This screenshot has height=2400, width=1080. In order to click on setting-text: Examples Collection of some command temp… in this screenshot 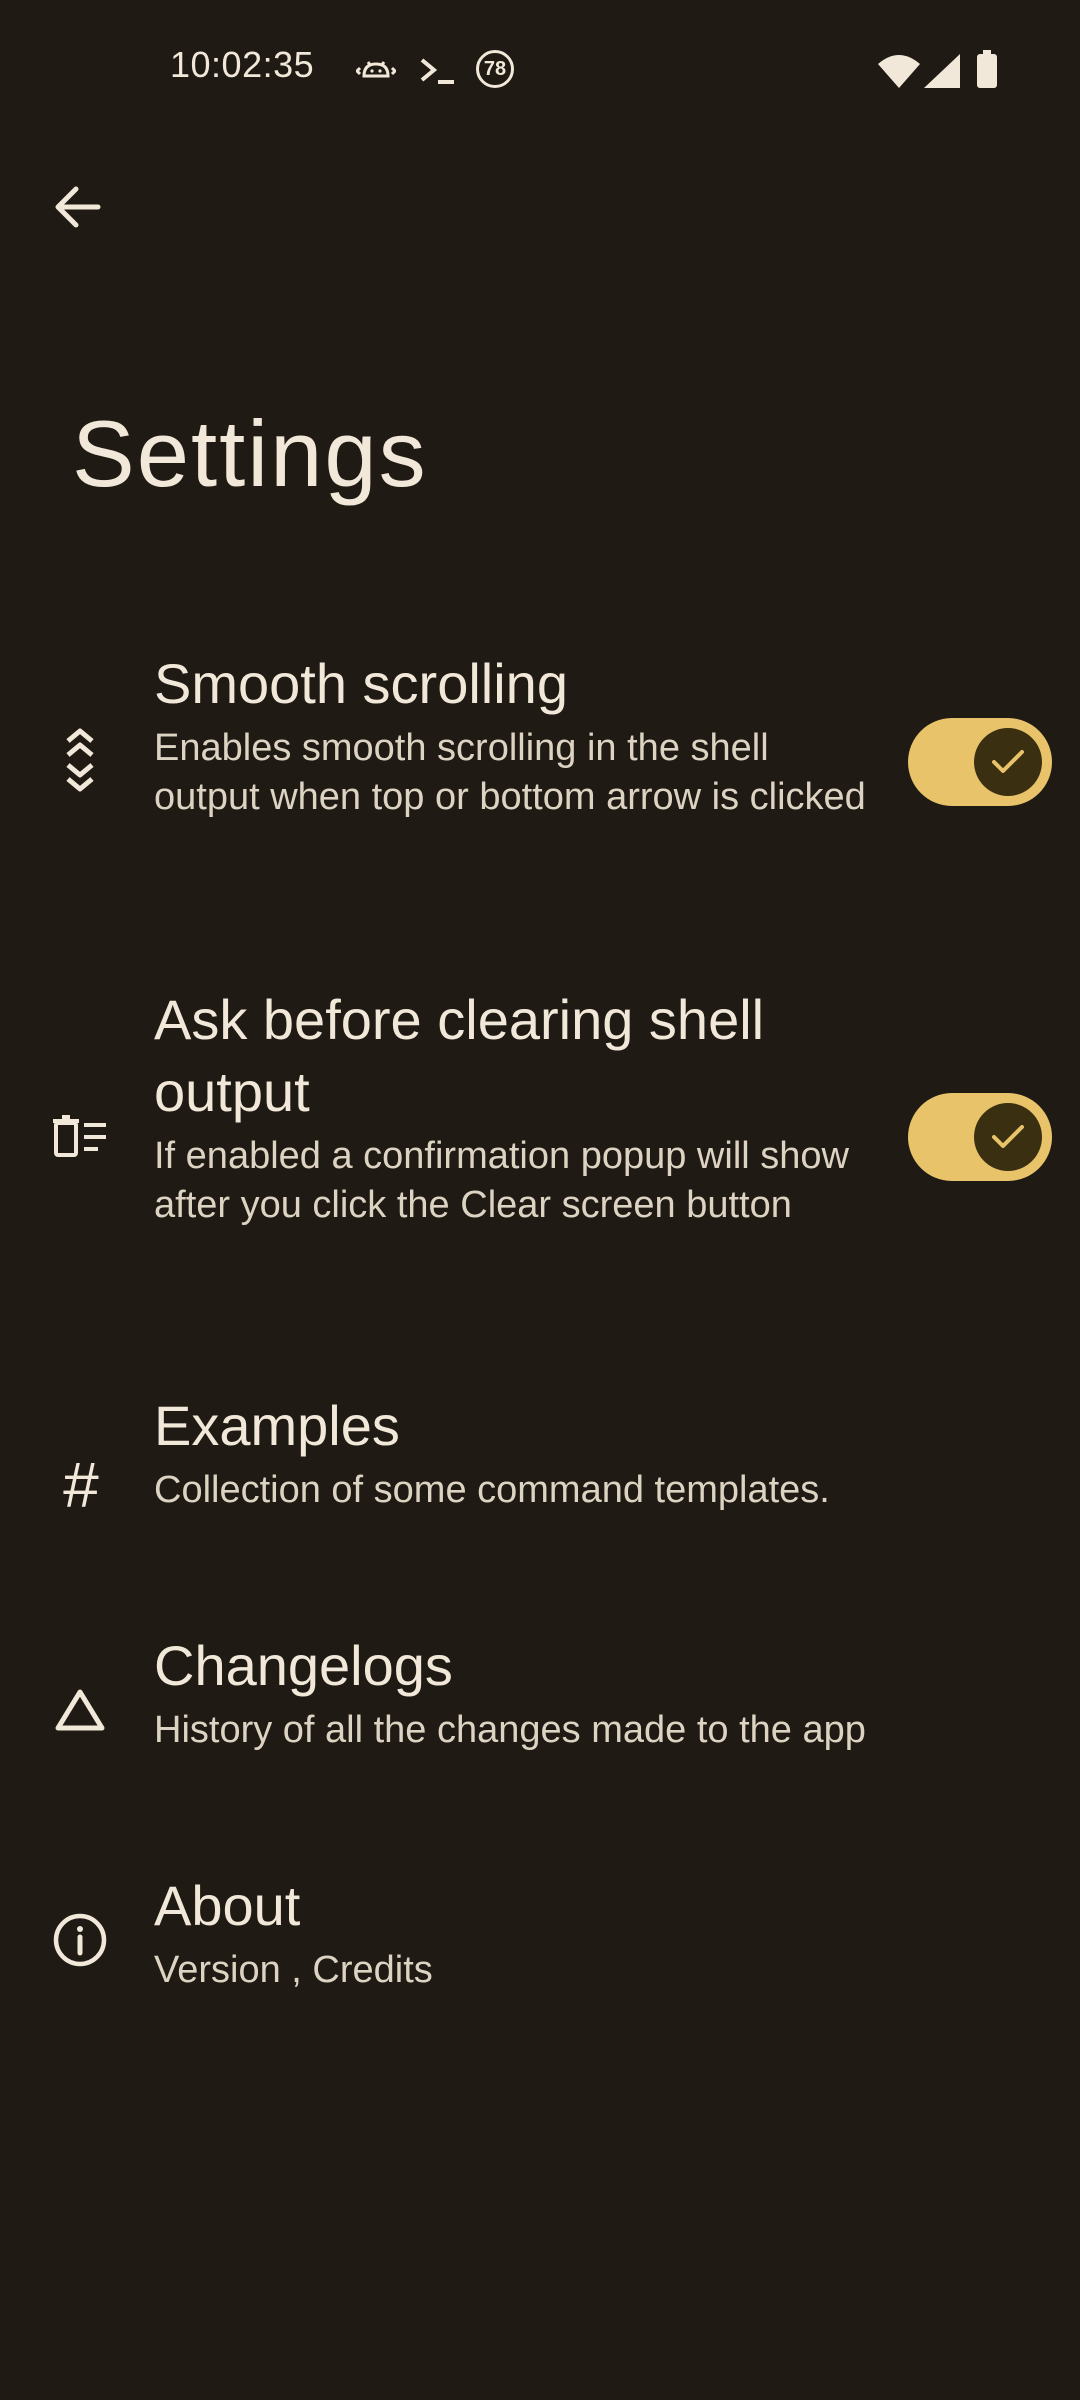, I will do `click(604, 1452)`.